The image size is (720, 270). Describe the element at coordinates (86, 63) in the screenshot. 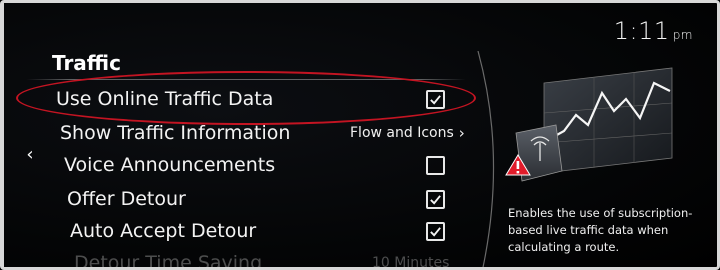

I see `page-title: Traffic` at that location.